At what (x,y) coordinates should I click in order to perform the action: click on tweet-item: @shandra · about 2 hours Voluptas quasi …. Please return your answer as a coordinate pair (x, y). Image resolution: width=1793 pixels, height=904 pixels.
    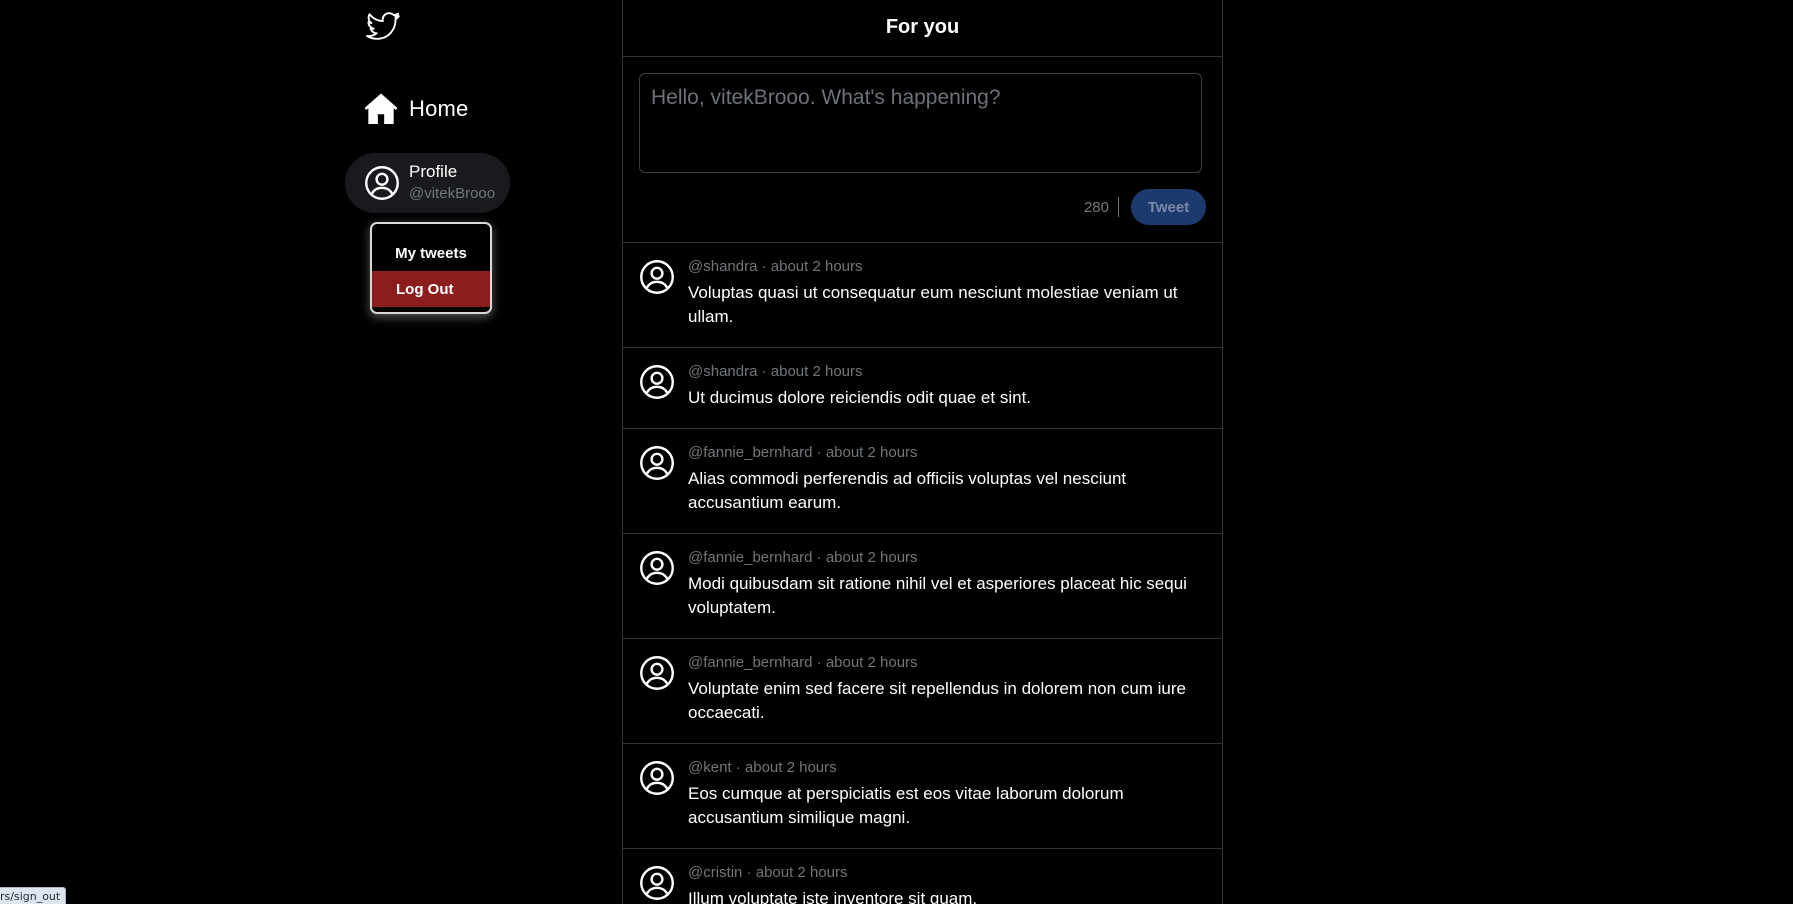
    Looking at the image, I should click on (922, 295).